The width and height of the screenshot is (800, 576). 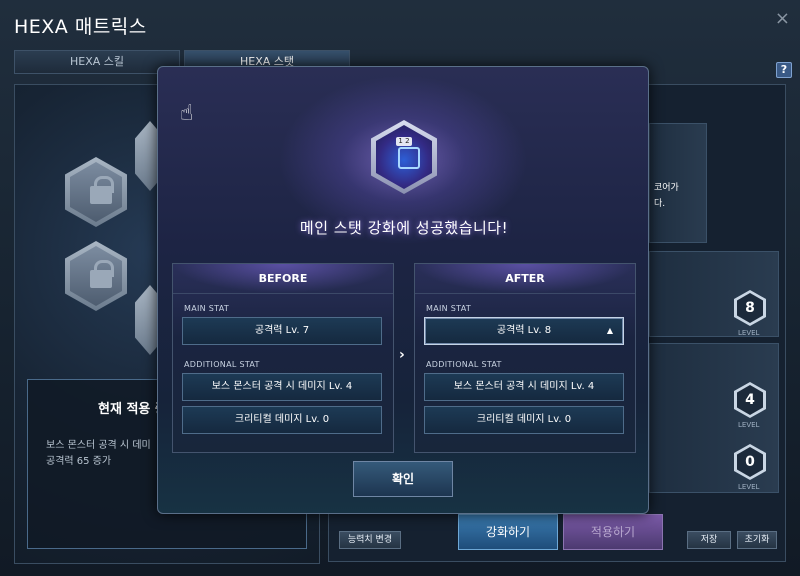 I want to click on before-additional-stat-1: 보스 몬스터 공격 시 데미지 Lv. 4, so click(x=282, y=387).